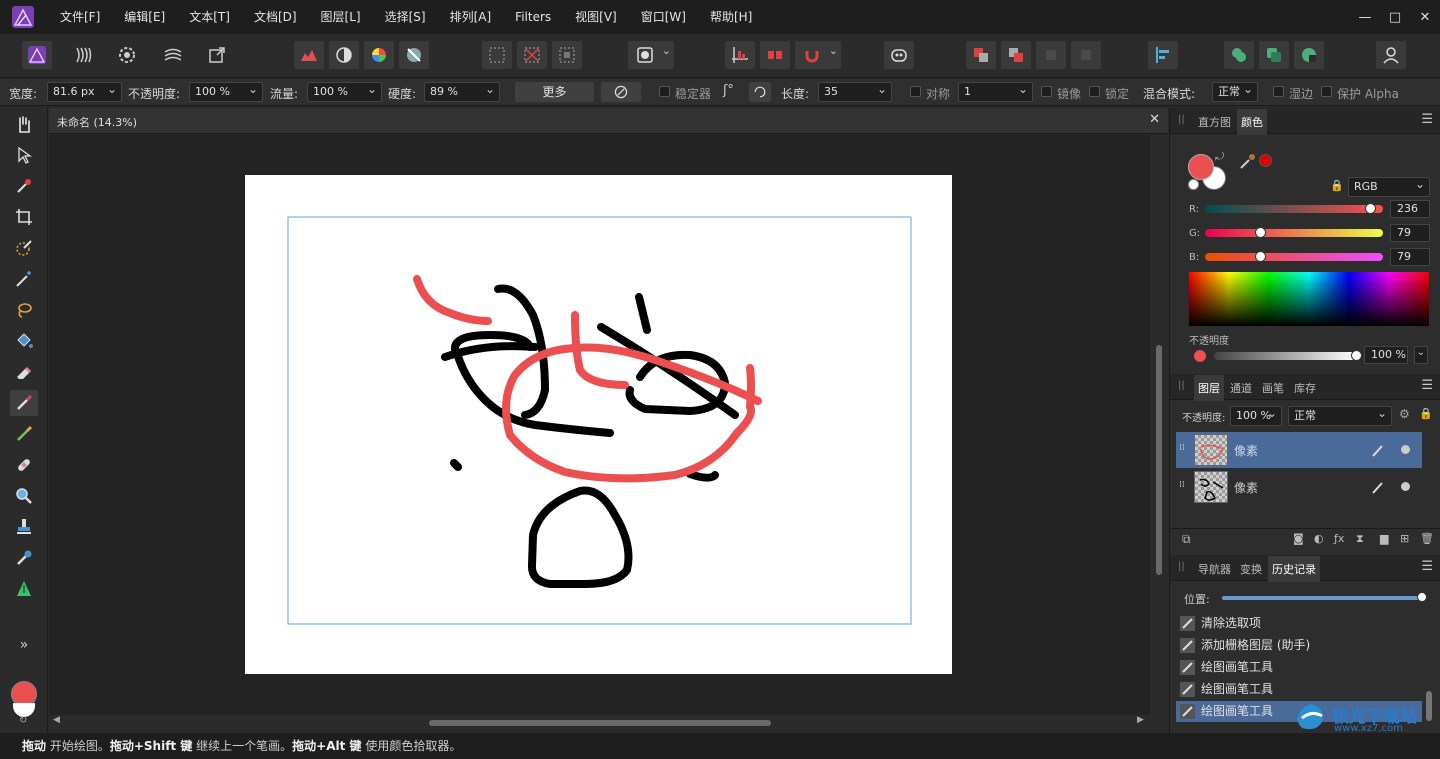 The height and width of the screenshot is (759, 1440). I want to click on more-button: 更多, so click(554, 92).